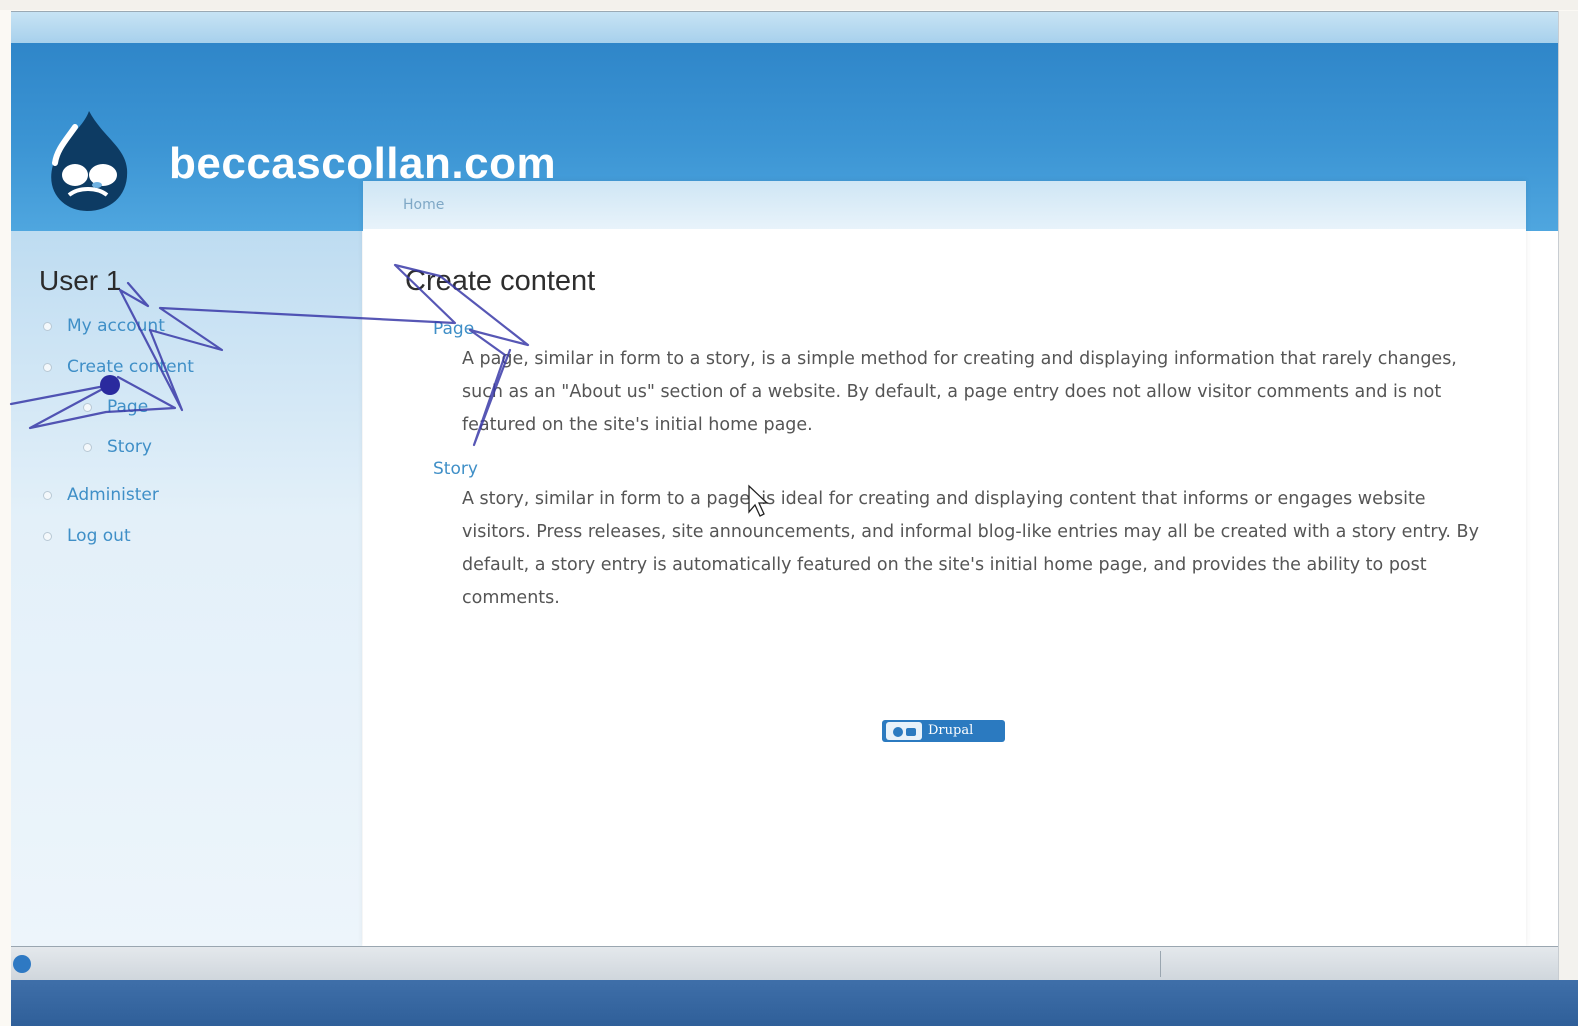 This screenshot has height=1026, width=1578. Describe the element at coordinates (789, 5) in the screenshot. I see `window-frame-top` at that location.